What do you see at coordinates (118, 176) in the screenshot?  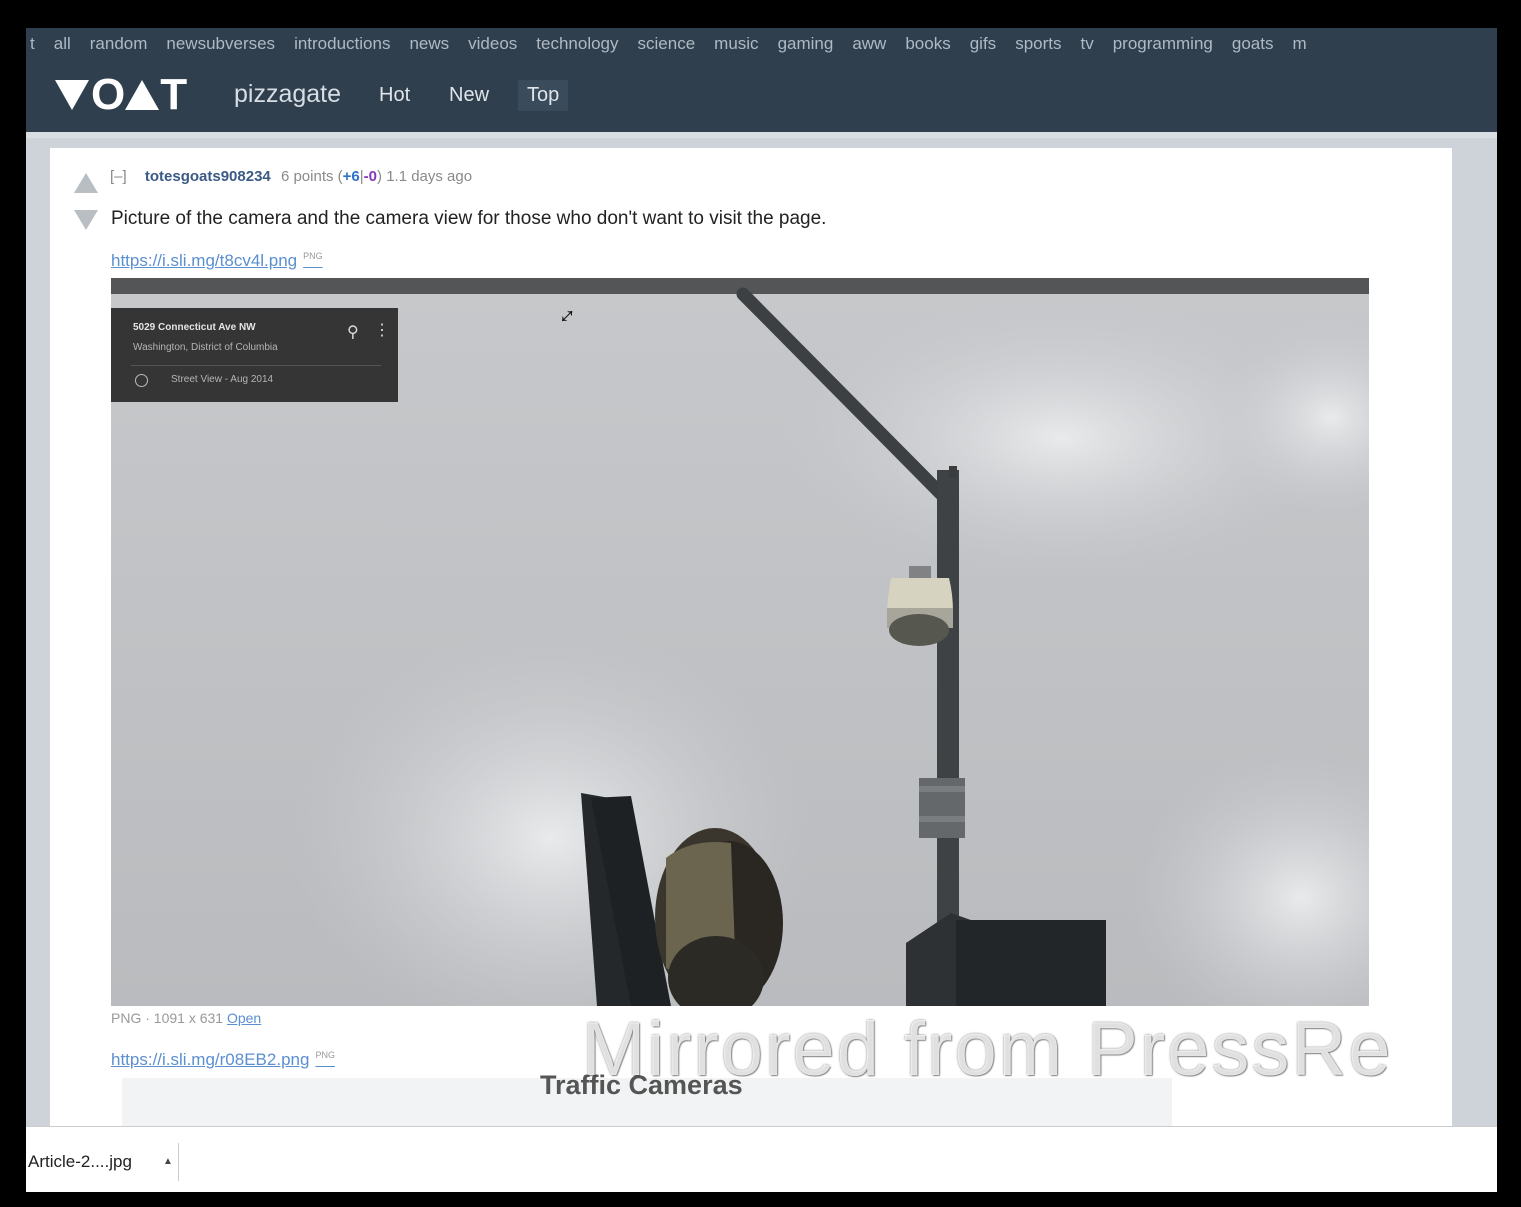 I see `collapse-toggle: [–]` at bounding box center [118, 176].